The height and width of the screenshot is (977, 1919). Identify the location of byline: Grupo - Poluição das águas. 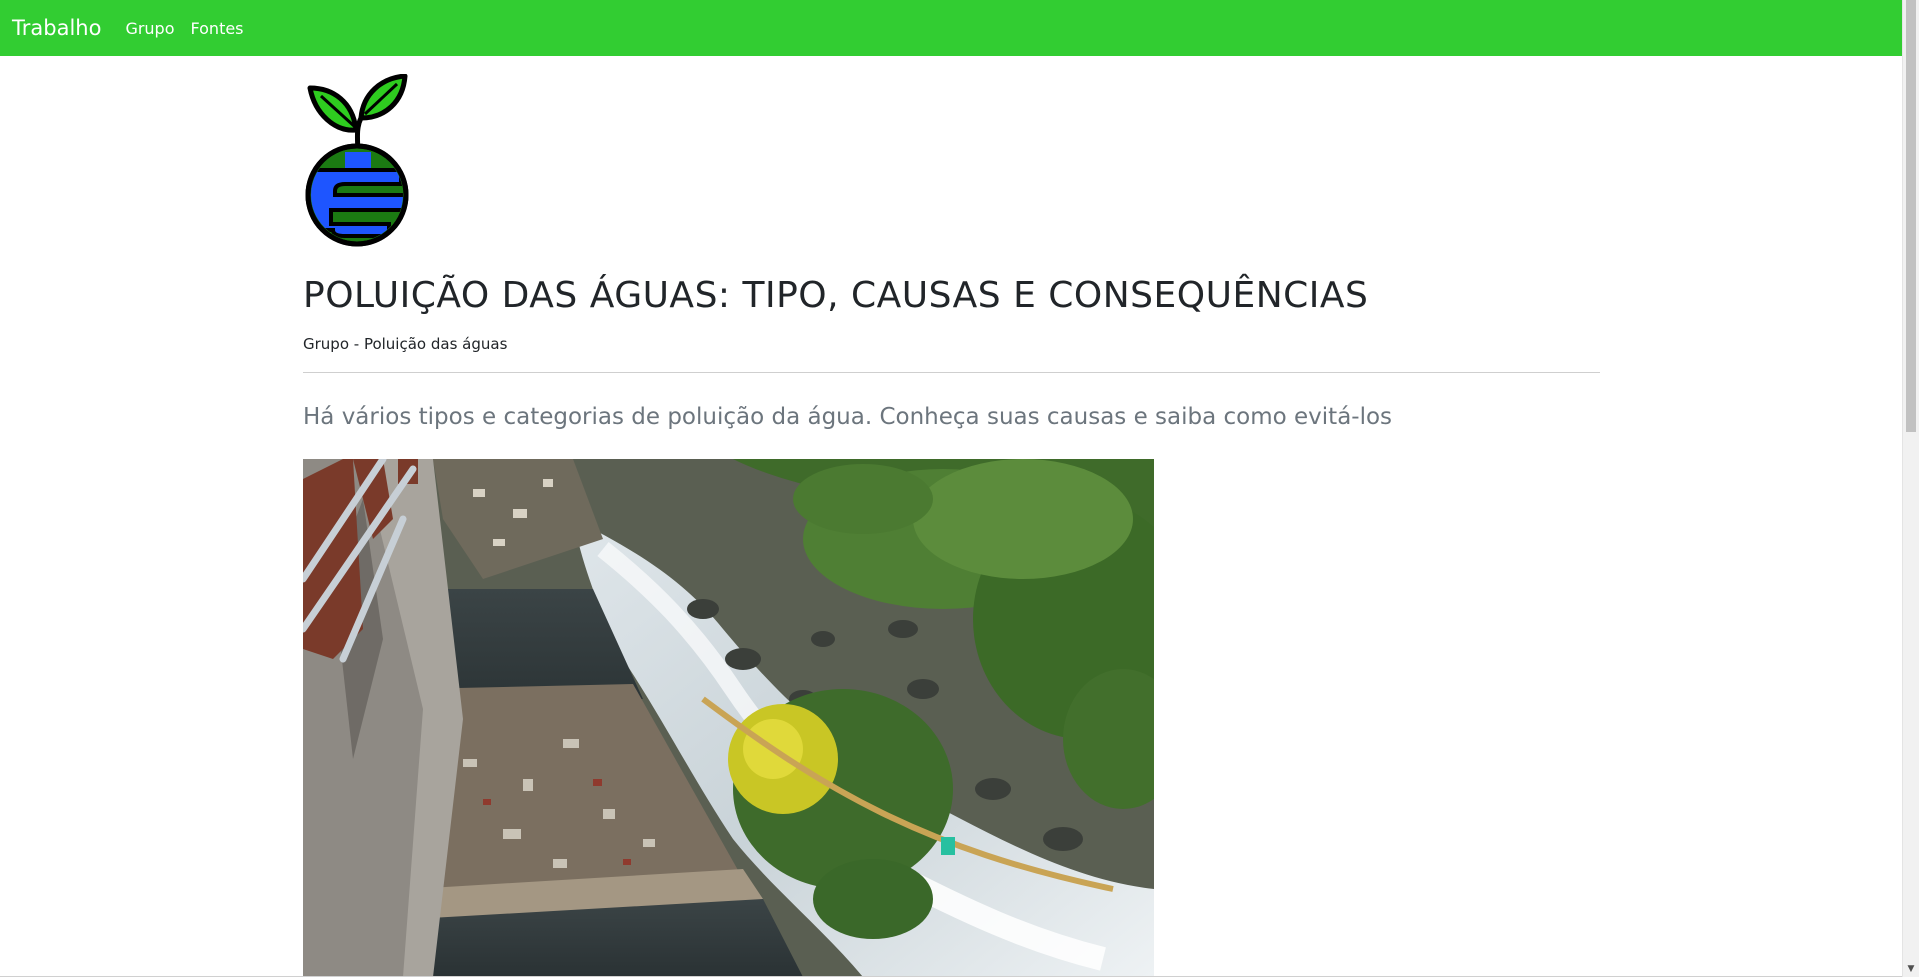
(405, 344).